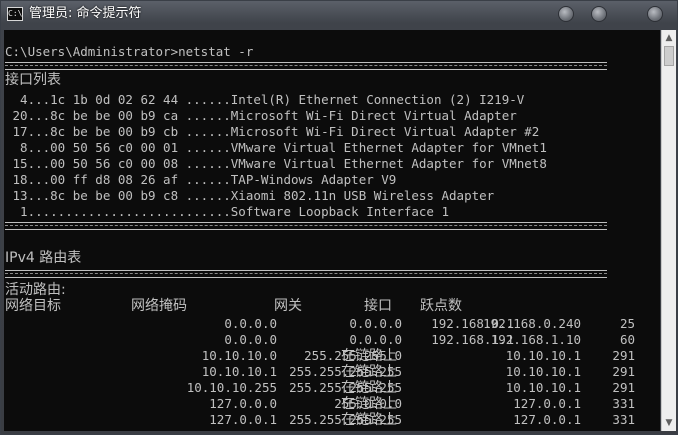 The height and width of the screenshot is (435, 678). I want to click on route-metric: 60, so click(627, 339).